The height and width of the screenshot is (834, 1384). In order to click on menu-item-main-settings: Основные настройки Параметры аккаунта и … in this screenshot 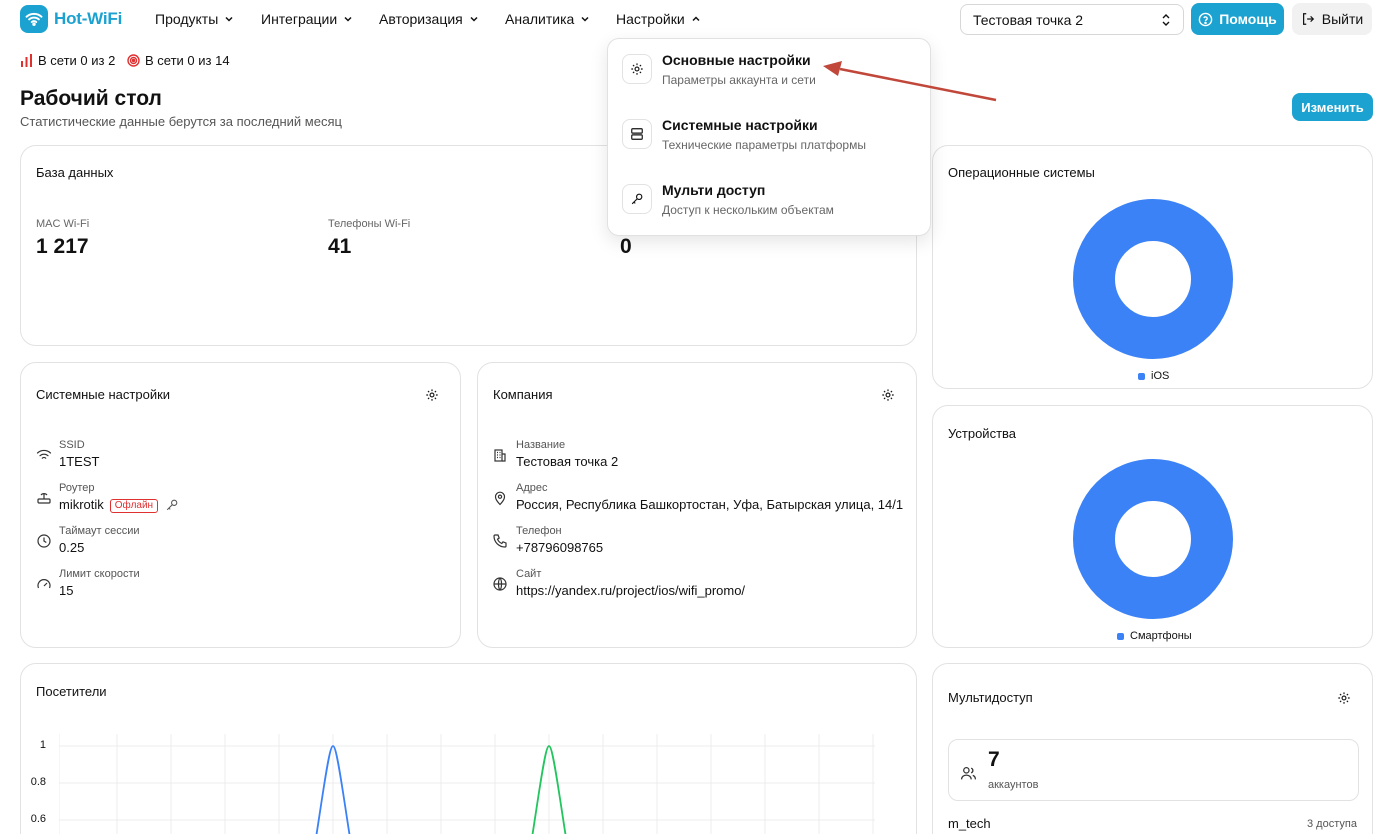, I will do `click(770, 78)`.